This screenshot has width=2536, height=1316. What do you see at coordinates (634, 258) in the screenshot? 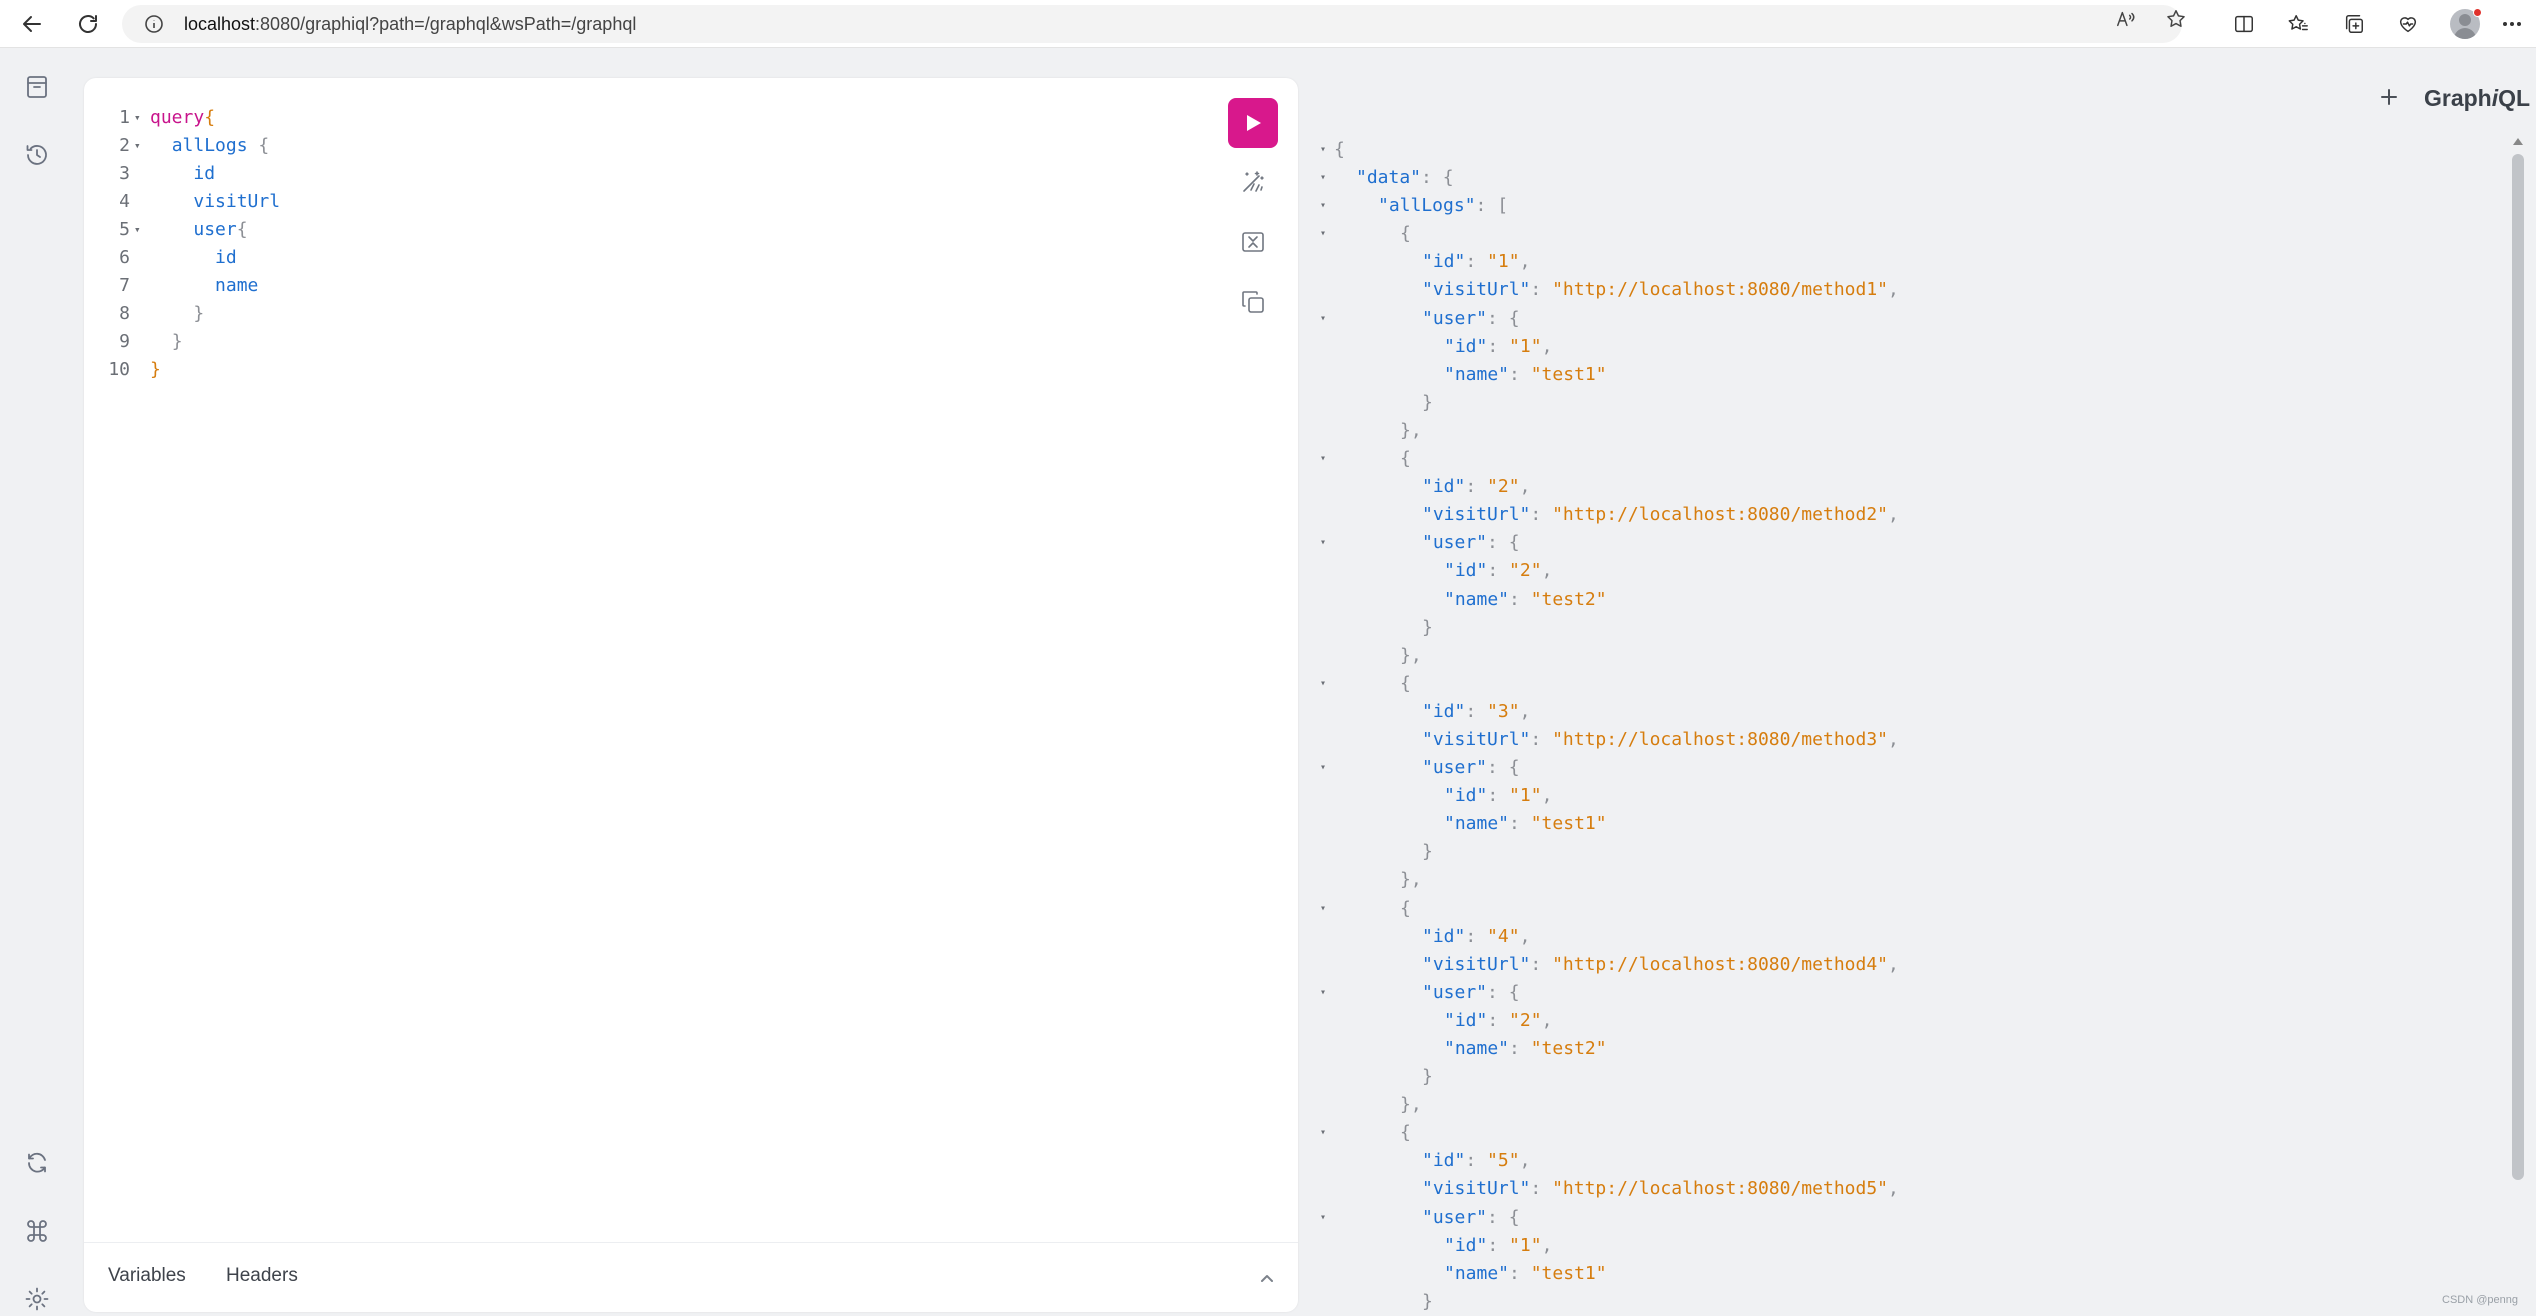
I see `code-line: 6 id` at bounding box center [634, 258].